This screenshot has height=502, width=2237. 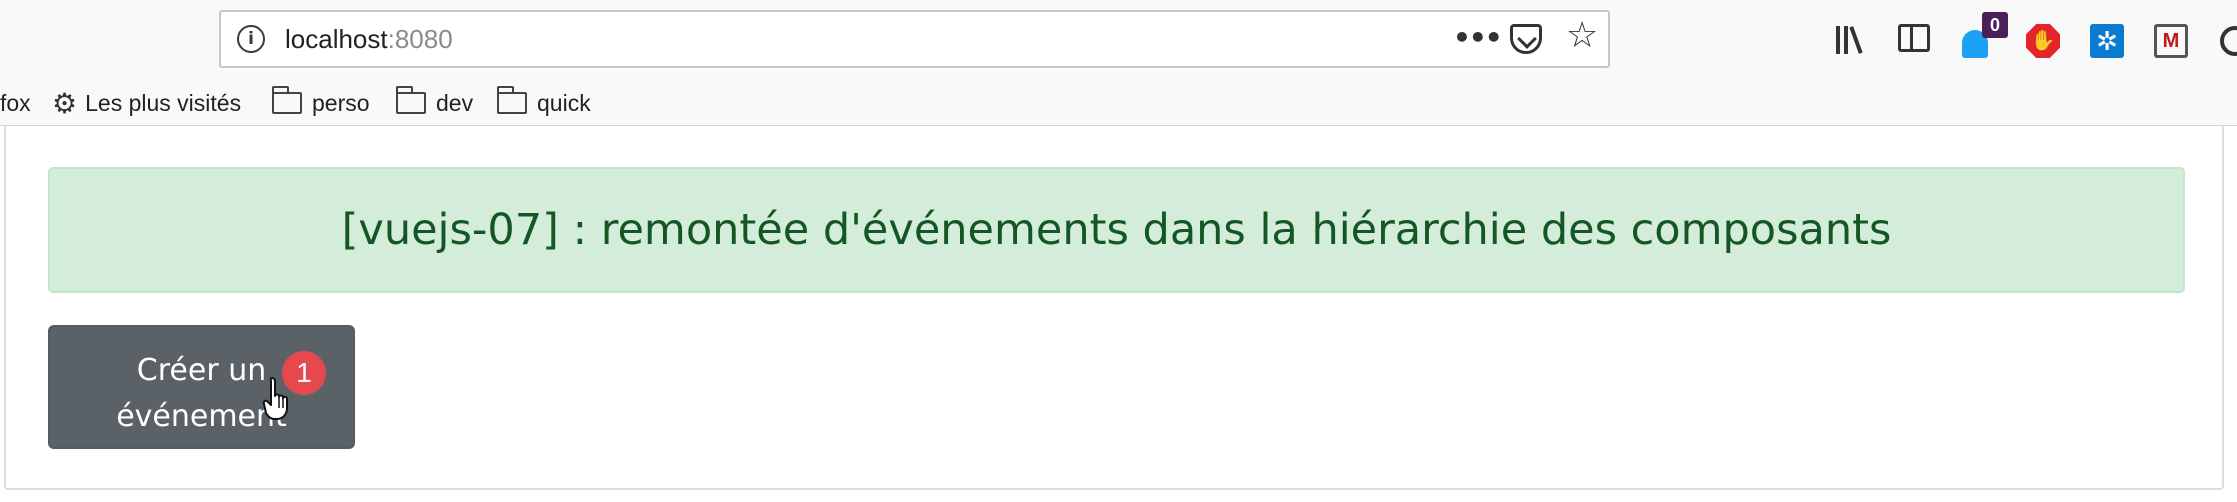 I want to click on mcafee-icon: M, so click(x=2172, y=40).